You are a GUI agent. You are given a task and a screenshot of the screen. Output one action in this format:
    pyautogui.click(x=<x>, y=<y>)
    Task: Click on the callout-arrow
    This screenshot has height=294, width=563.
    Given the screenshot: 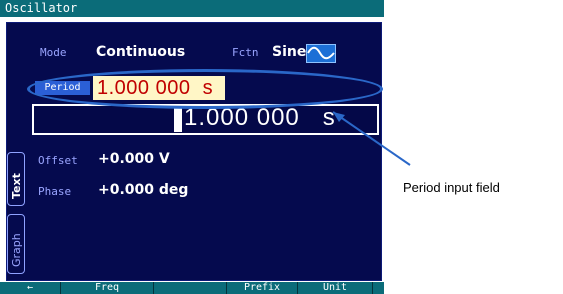 What is the action you would take?
    pyautogui.click(x=371, y=138)
    